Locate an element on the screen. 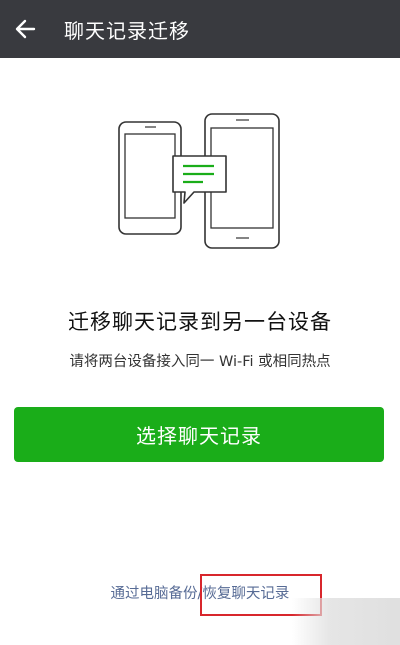  arrow-left-icon is located at coordinates (25, 29).